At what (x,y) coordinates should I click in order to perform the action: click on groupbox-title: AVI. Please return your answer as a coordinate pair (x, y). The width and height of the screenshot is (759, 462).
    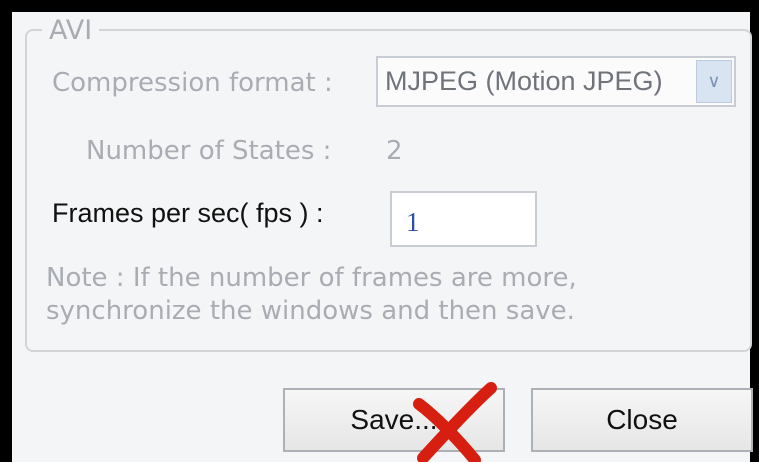
    Looking at the image, I should click on (71, 31).